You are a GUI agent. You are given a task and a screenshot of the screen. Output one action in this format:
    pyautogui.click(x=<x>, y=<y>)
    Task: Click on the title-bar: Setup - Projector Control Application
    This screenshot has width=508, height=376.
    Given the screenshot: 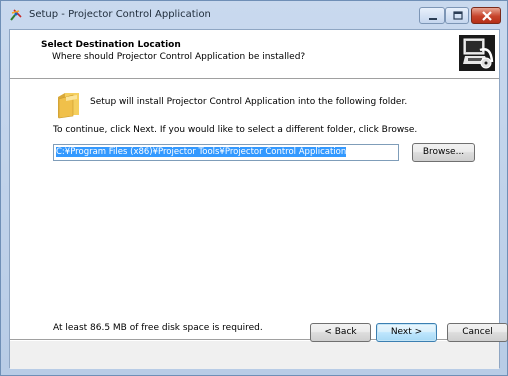 What is the action you would take?
    pyautogui.click(x=254, y=15)
    